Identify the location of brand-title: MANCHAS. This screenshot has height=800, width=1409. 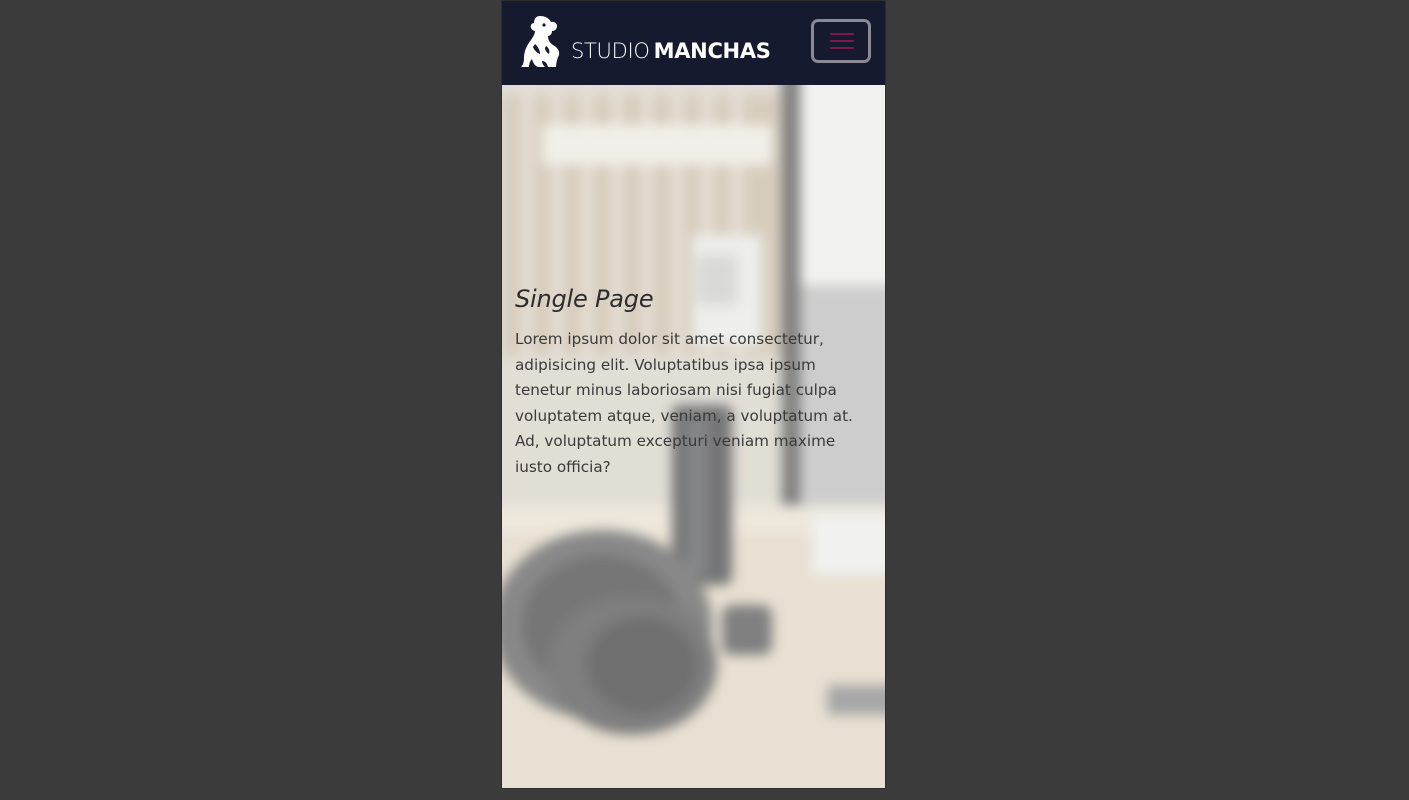
(712, 51).